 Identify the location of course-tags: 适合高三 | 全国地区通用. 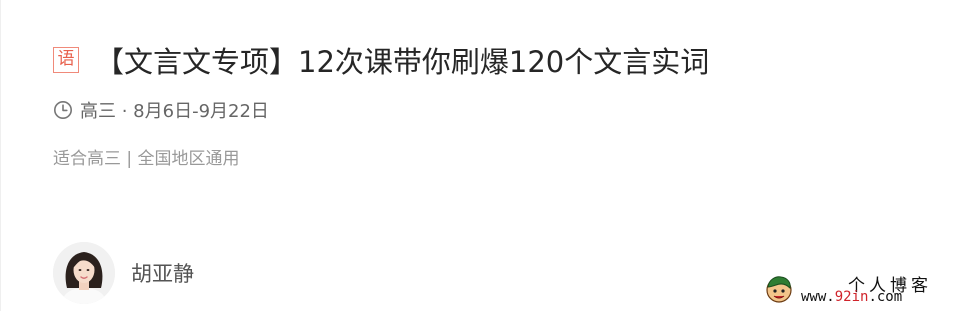
(146, 158).